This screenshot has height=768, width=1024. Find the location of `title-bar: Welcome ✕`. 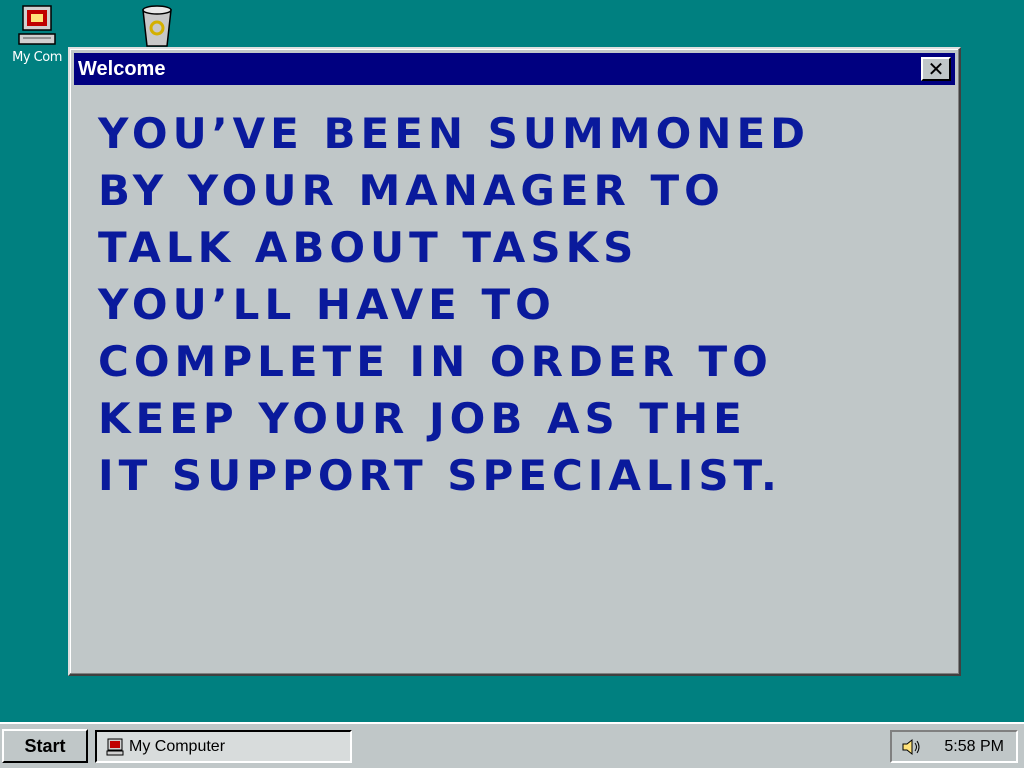

title-bar: Welcome ✕ is located at coordinates (514, 69).